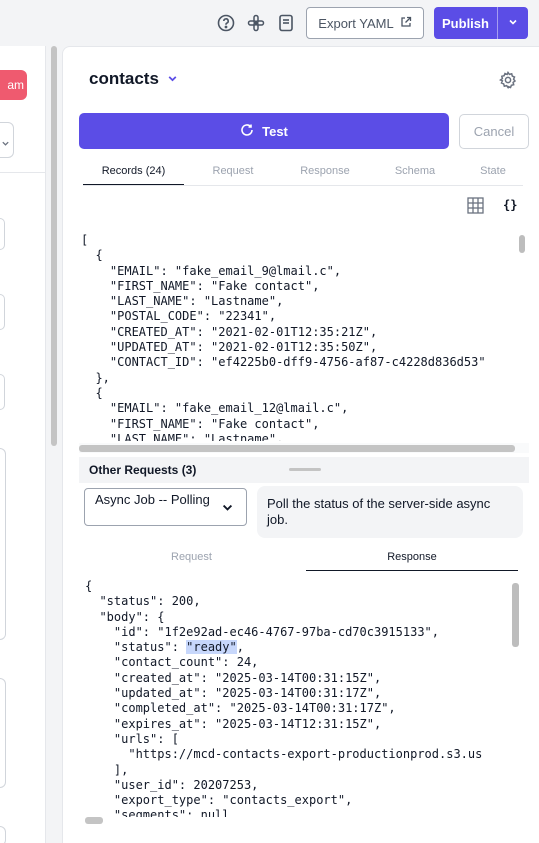 This screenshot has height=843, width=539. I want to click on top-bar: Export YAML Publish, so click(269, 23).